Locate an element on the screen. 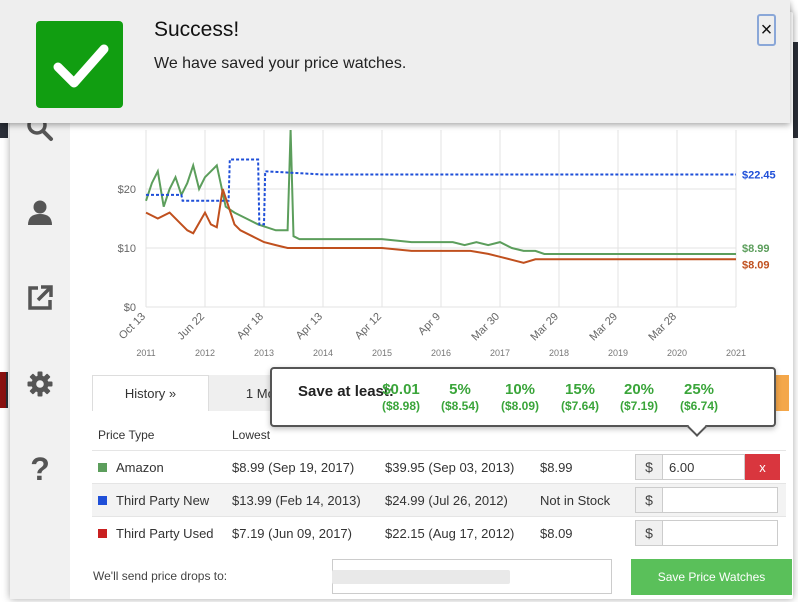 The width and height of the screenshot is (798, 602). lowest-price-cell: $13.99 (Feb 14, 2013) is located at coordinates (296, 500).